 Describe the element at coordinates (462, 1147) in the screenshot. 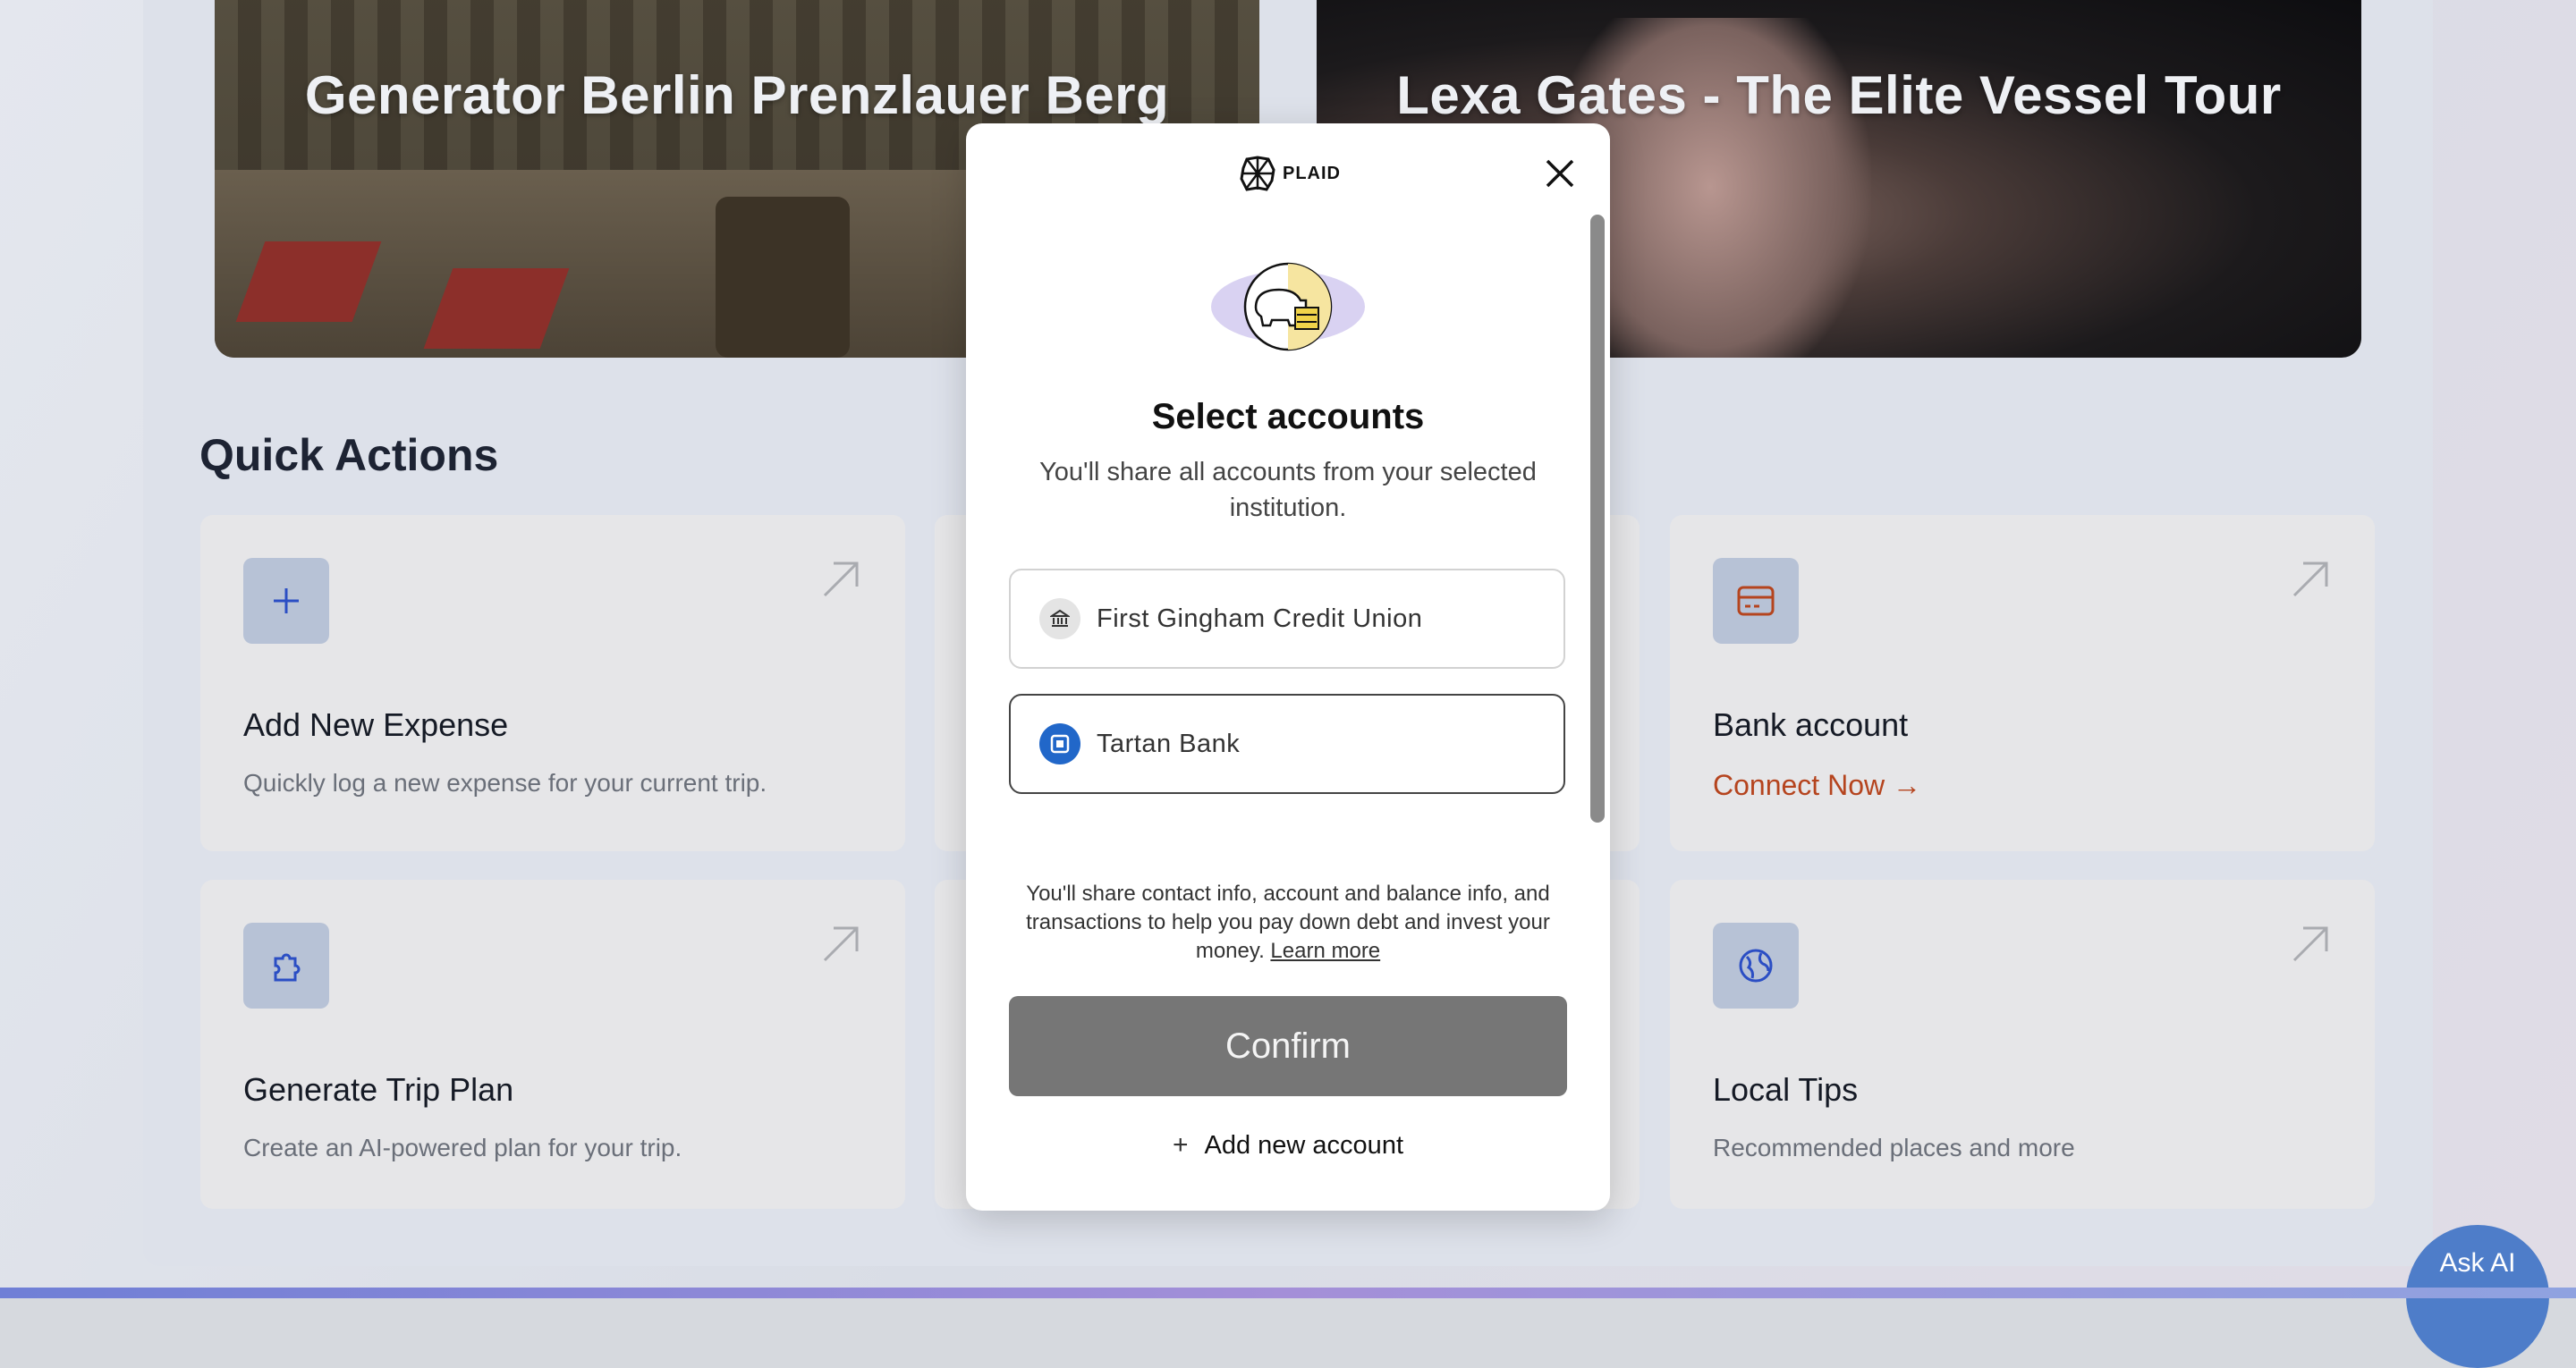

I see `card-description: Create an AI-powered plan for your trip.` at that location.